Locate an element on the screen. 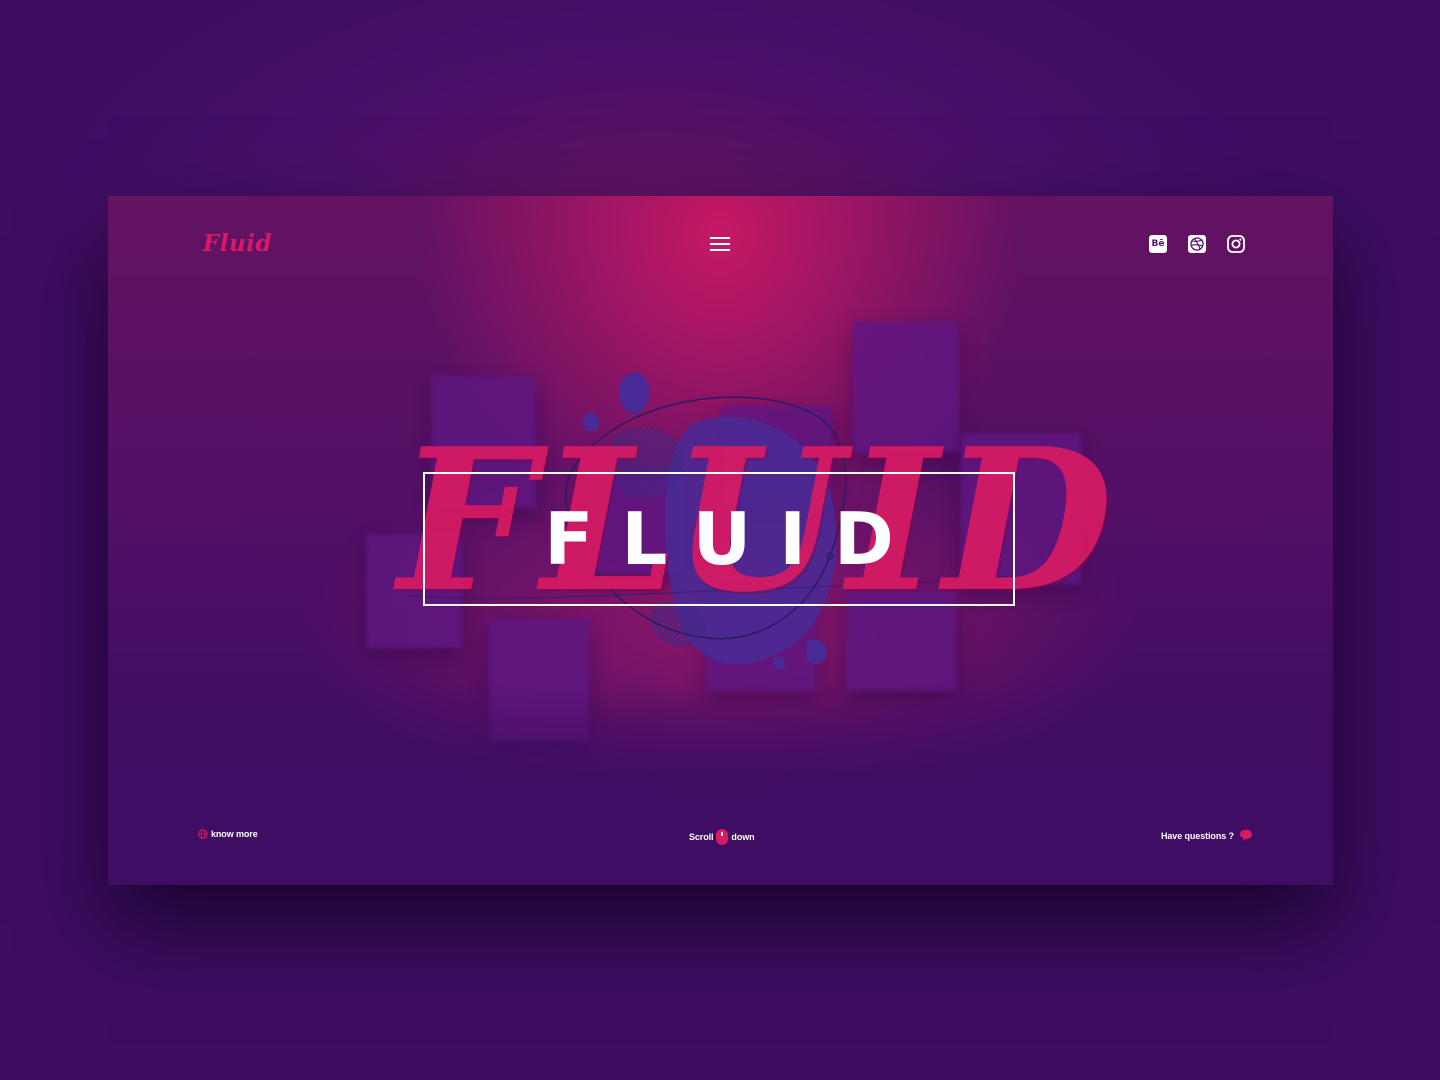 The height and width of the screenshot is (1080, 1440). globe-icon is located at coordinates (203, 834).